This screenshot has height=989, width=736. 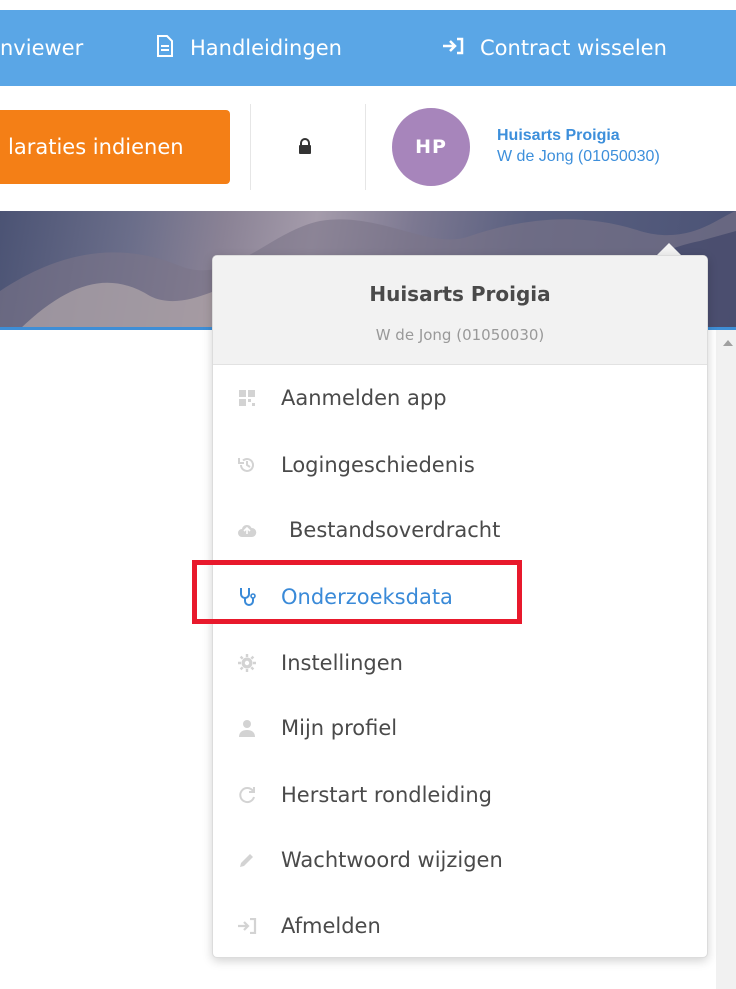 I want to click on menu-item-aanmelden-app: Aanmelden app, so click(x=460, y=398).